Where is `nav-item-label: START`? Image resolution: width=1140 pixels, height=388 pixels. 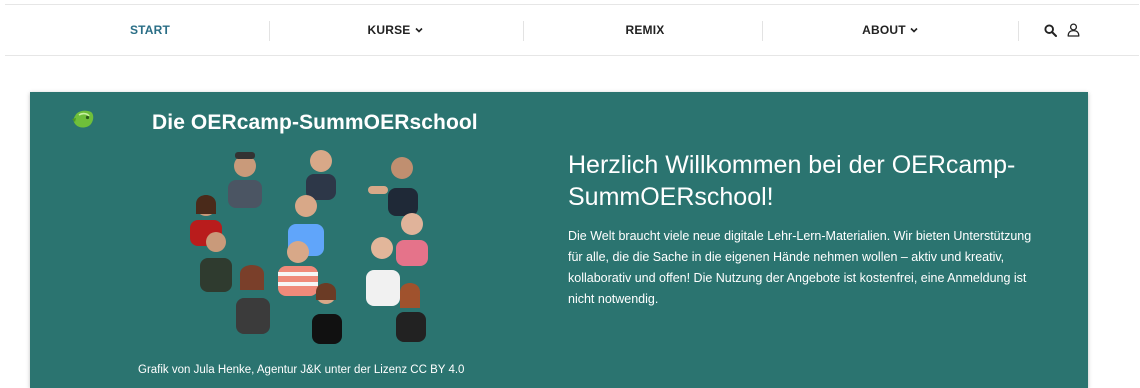 nav-item-label: START is located at coordinates (150, 30).